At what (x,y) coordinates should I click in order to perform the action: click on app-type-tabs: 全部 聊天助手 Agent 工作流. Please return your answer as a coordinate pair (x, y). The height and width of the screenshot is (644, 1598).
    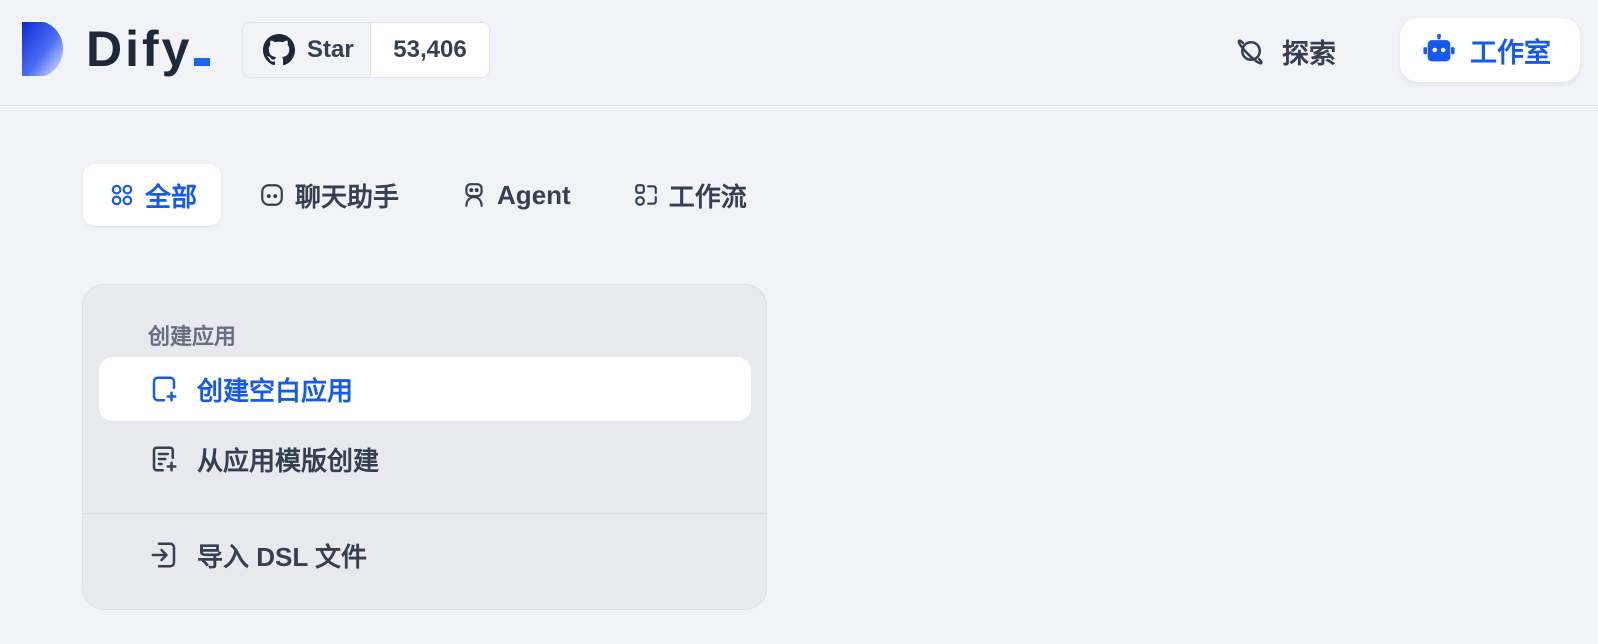
    Looking at the image, I should click on (433, 195).